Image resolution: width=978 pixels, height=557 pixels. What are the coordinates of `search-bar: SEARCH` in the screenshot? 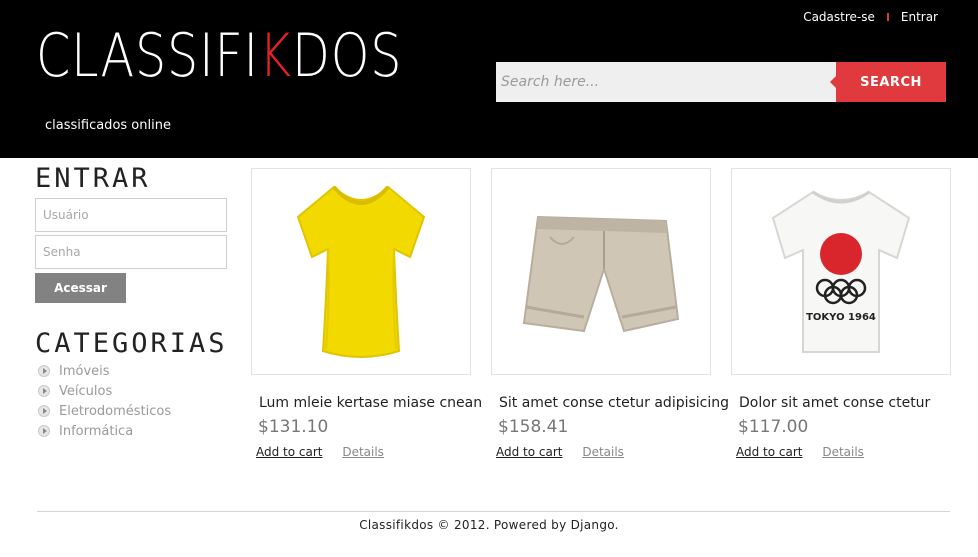 It's located at (721, 82).